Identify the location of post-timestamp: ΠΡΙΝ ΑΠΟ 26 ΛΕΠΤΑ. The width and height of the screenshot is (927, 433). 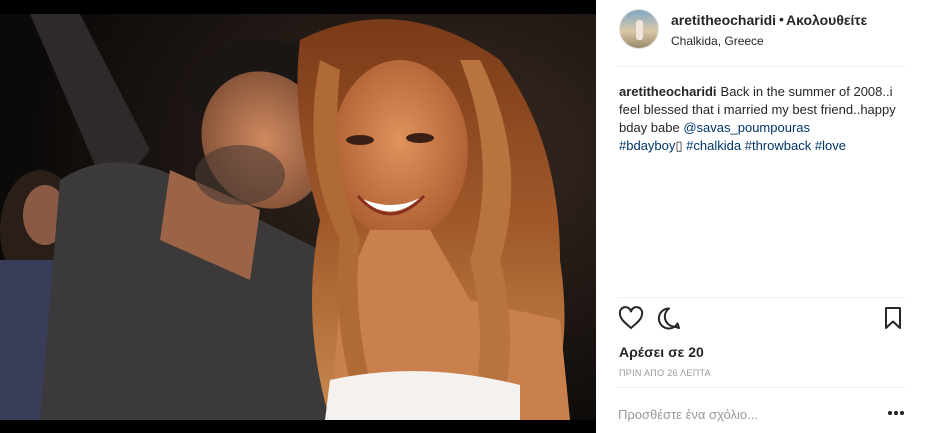
(665, 373).